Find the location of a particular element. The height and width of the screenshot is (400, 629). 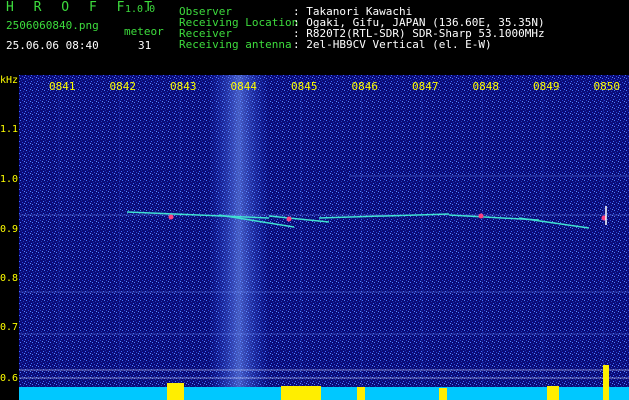

power-baseline is located at coordinates (324, 393).